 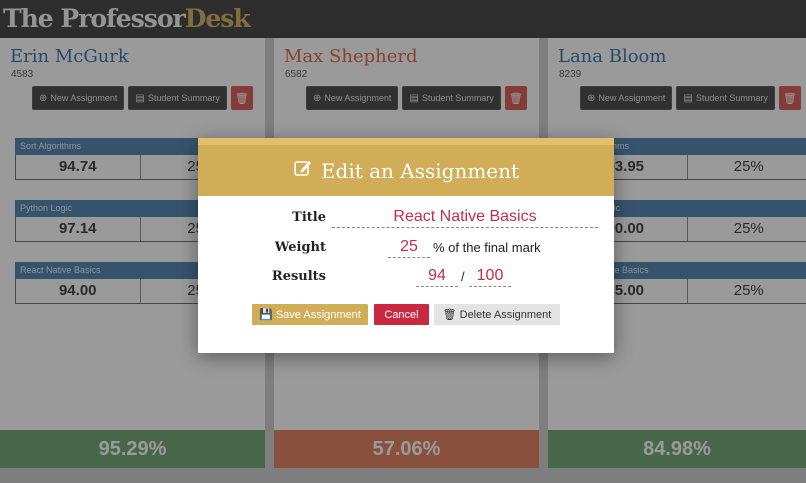 I want to click on weight-suffix: % of the final mark, so click(x=487, y=247).